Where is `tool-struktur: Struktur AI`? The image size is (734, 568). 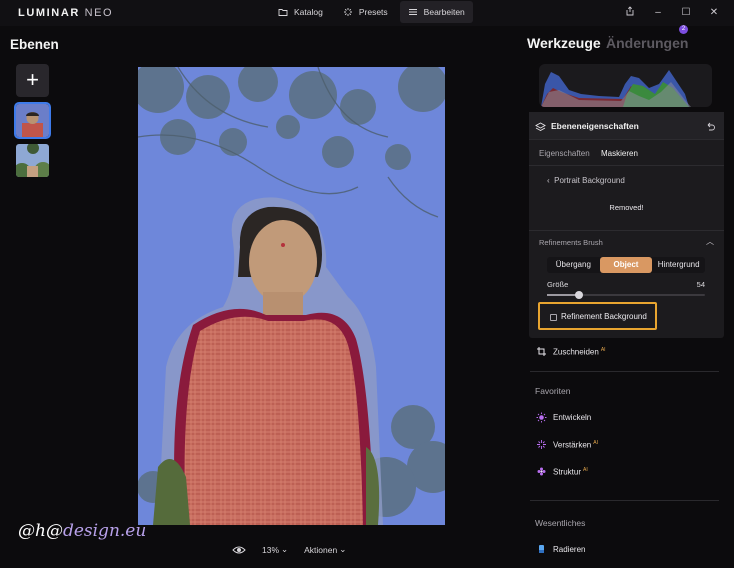 tool-struktur: Struktur AI is located at coordinates (562, 471).